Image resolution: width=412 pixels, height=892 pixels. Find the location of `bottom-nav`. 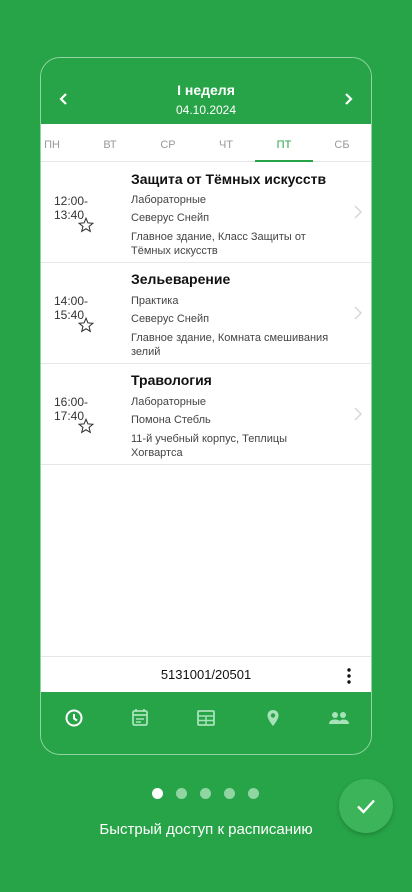

bottom-nav is located at coordinates (206, 723).